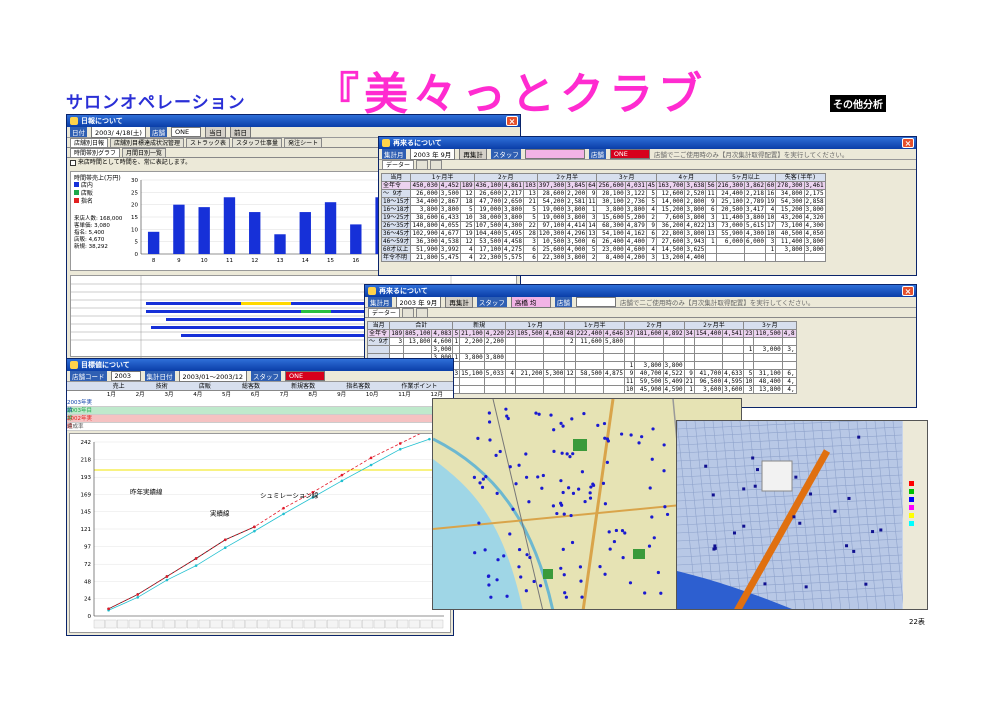 This screenshot has width=999, height=706. I want to click on target-row: 2003年目標, so click(260, 414).